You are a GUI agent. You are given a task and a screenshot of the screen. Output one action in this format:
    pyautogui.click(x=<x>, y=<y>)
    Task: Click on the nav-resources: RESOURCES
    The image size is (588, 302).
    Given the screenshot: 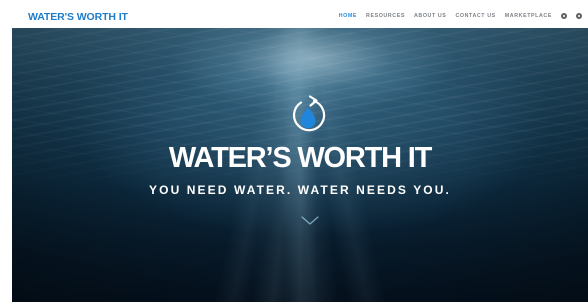 What is the action you would take?
    pyautogui.click(x=385, y=16)
    